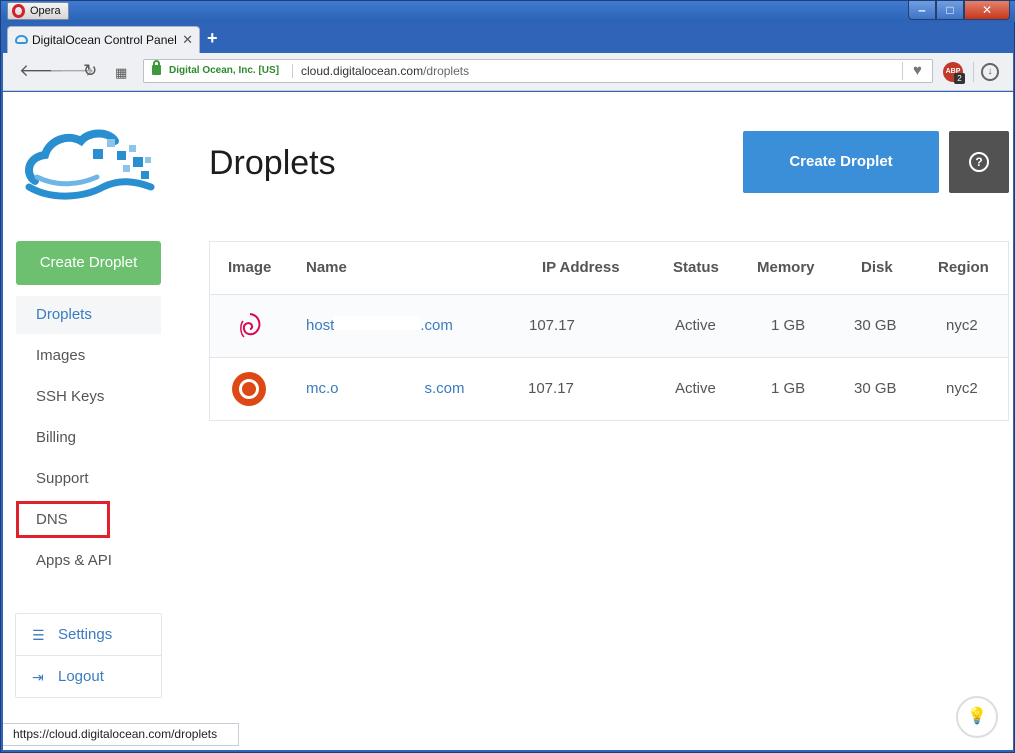 Image resolution: width=1015 pixels, height=753 pixels. What do you see at coordinates (977, 717) in the screenshot?
I see `lightbulb-icon: 💡` at bounding box center [977, 717].